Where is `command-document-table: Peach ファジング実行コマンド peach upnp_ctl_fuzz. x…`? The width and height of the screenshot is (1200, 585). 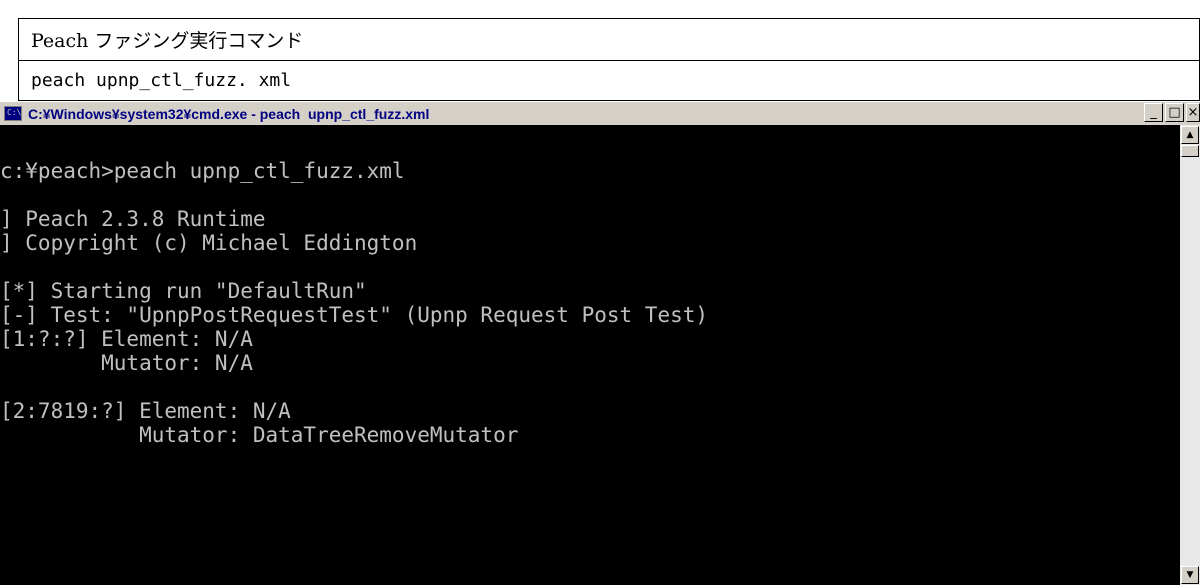 command-document-table: Peach ファジング実行コマンド peach upnp_ctl_fuzz. x… is located at coordinates (609, 59).